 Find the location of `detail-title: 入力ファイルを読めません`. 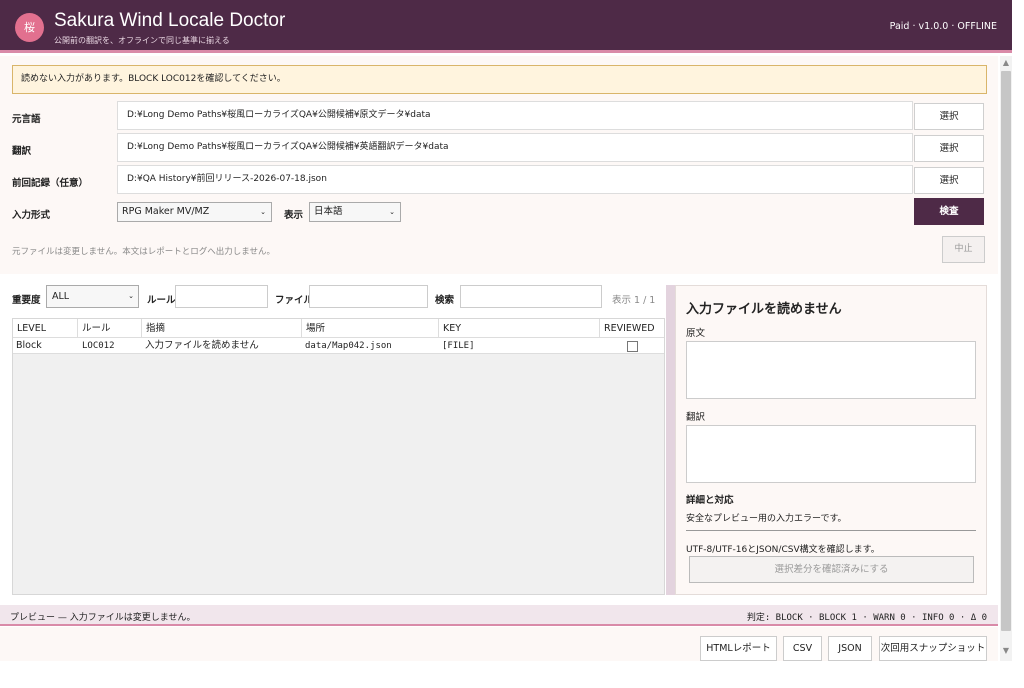

detail-title: 入力ファイルを読めません is located at coordinates (764, 309).